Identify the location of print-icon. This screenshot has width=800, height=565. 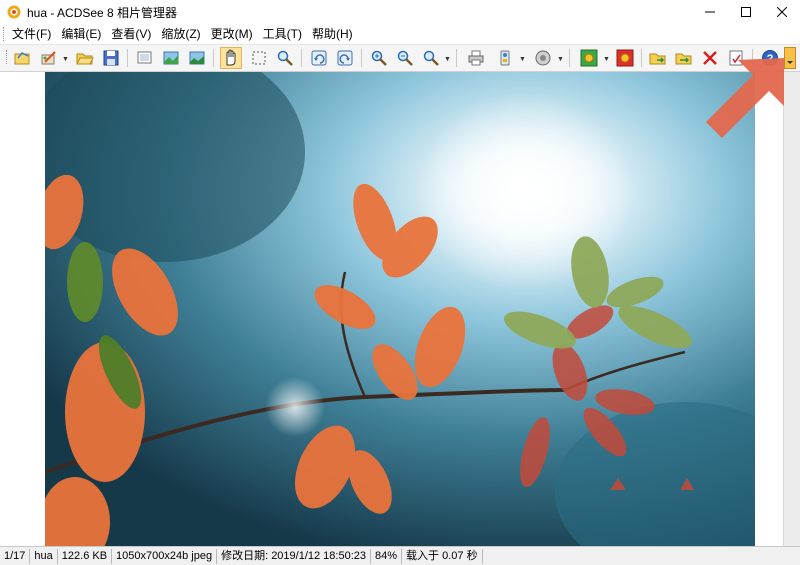
(476, 58).